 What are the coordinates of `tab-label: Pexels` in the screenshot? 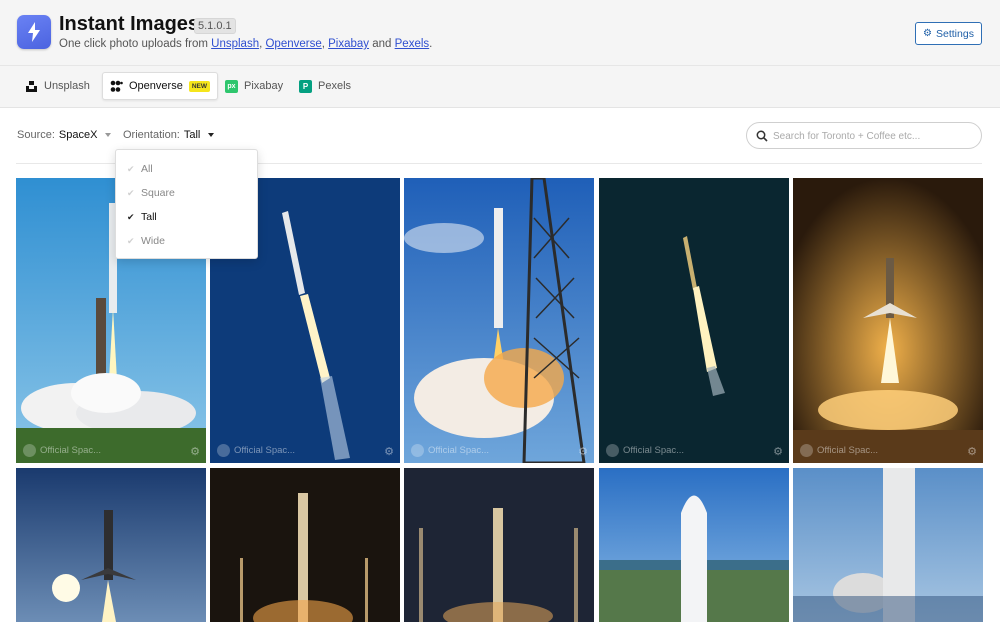 It's located at (335, 86).